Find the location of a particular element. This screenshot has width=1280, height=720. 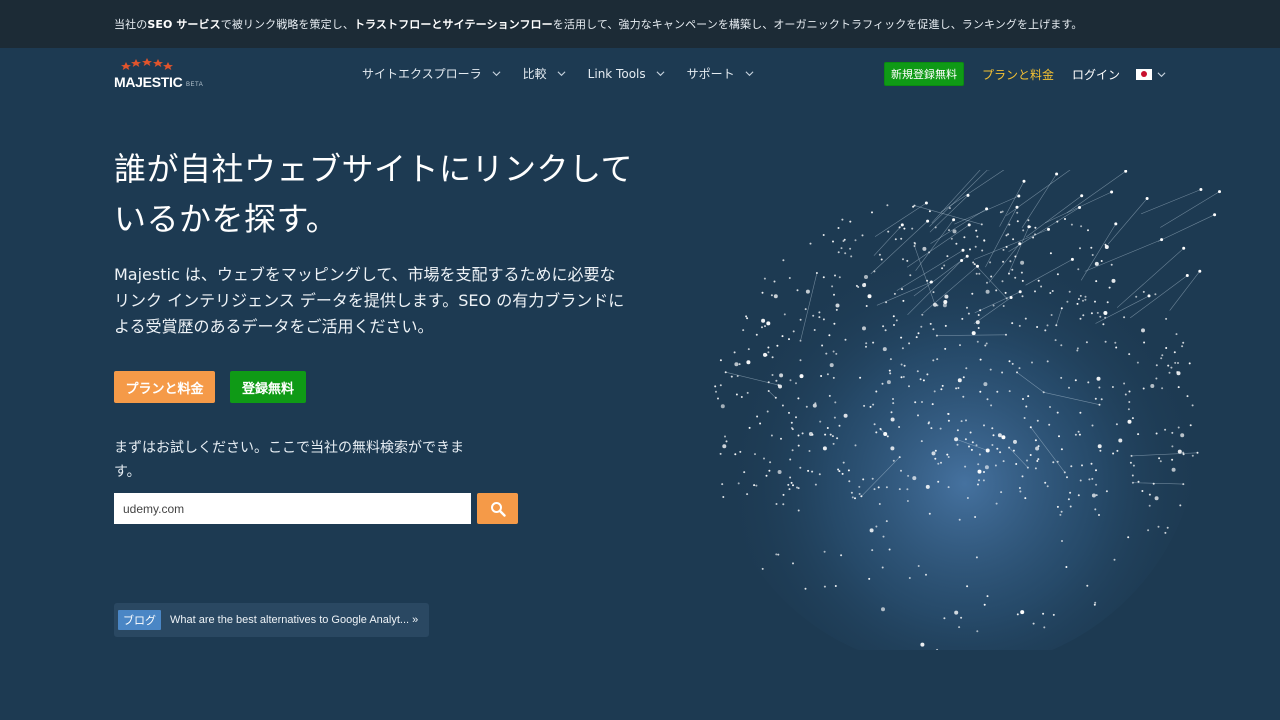

cta-row: プランと料金 登録無料 is located at coordinates (210, 387).